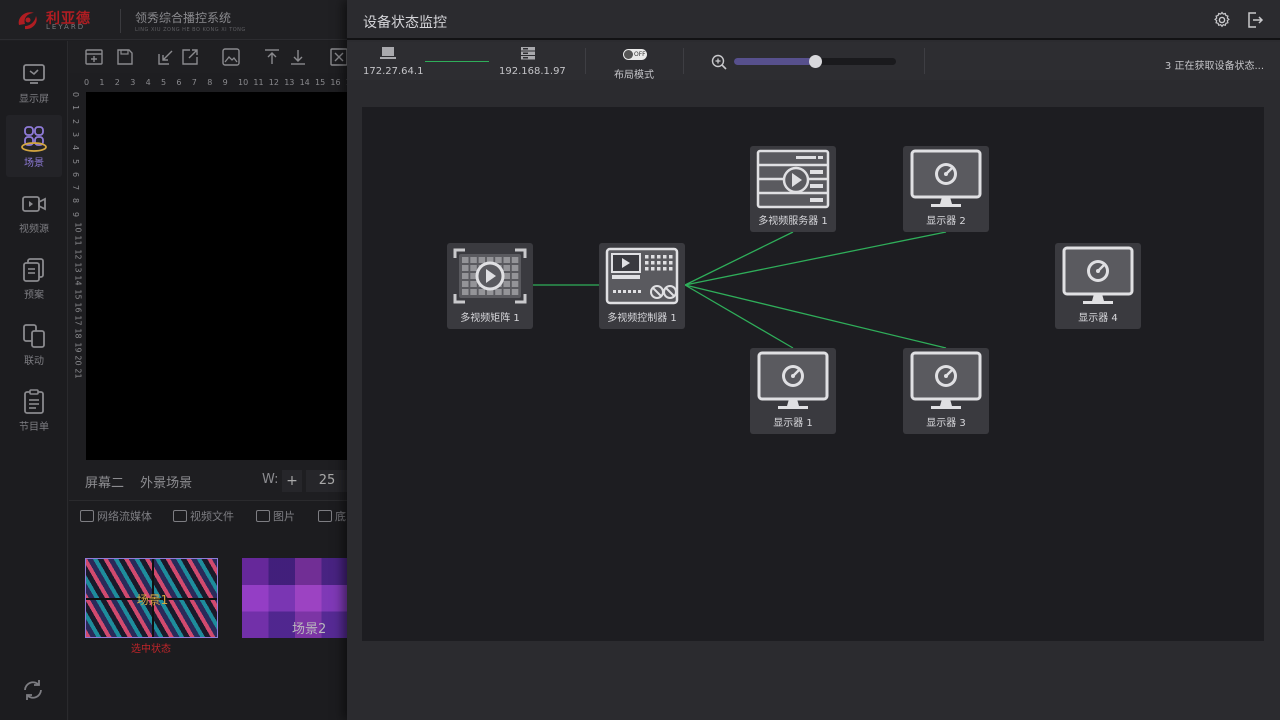  What do you see at coordinates (33, 269) in the screenshot?
I see `preset-icon` at bounding box center [33, 269].